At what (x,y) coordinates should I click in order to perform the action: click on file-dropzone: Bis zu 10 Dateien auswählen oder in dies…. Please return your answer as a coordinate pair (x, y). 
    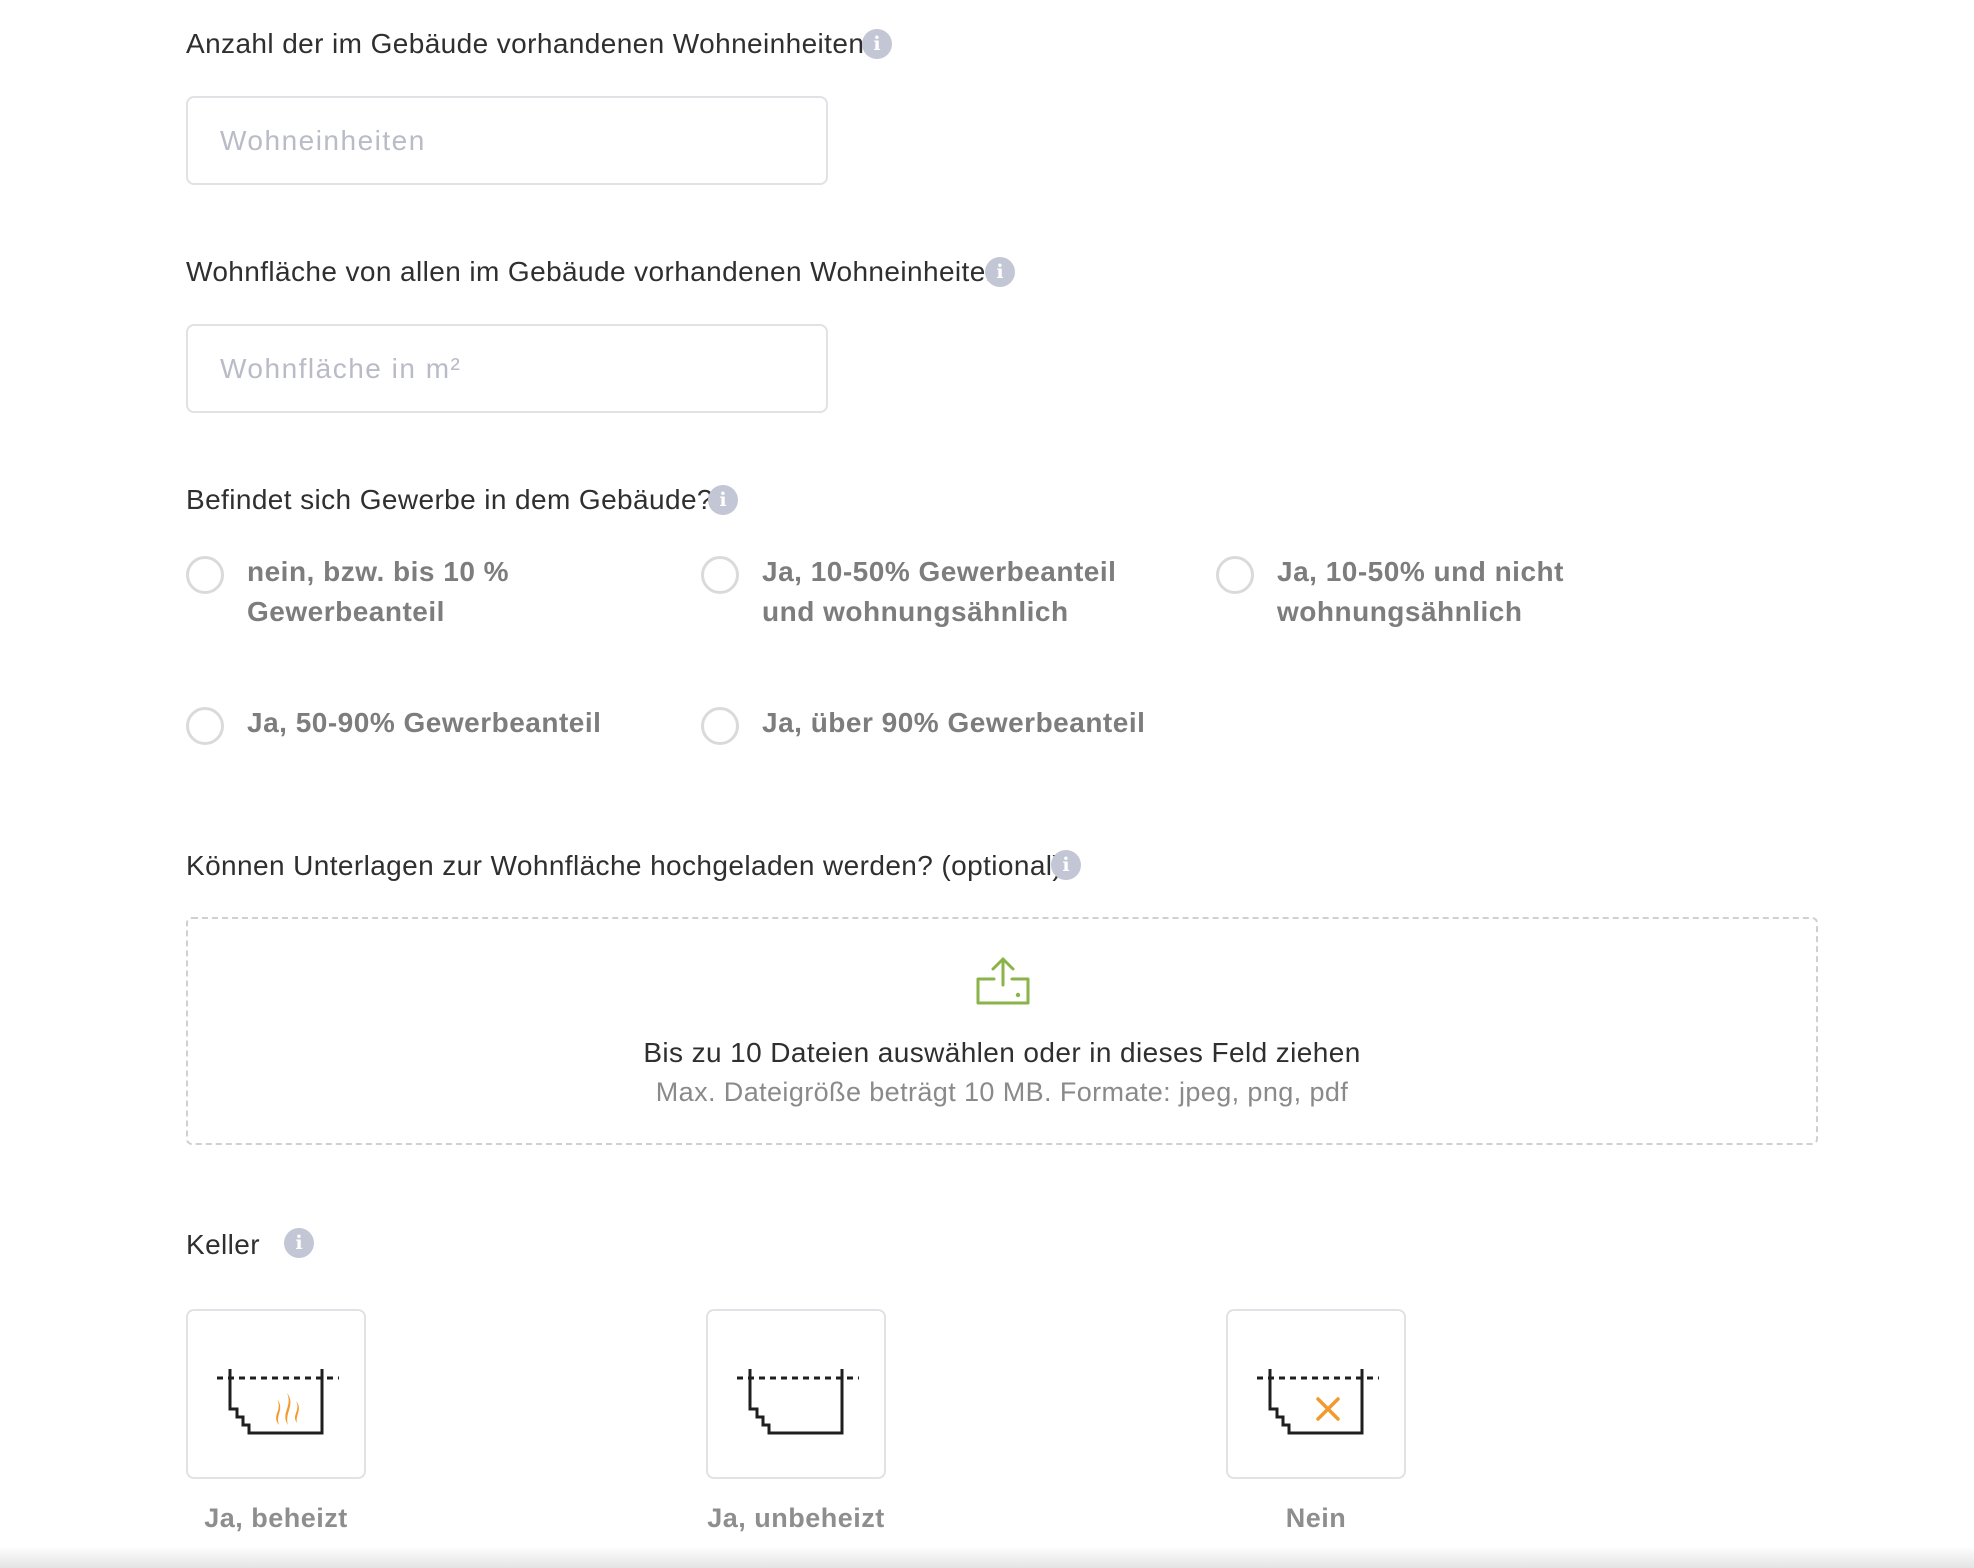
    Looking at the image, I should click on (1002, 1031).